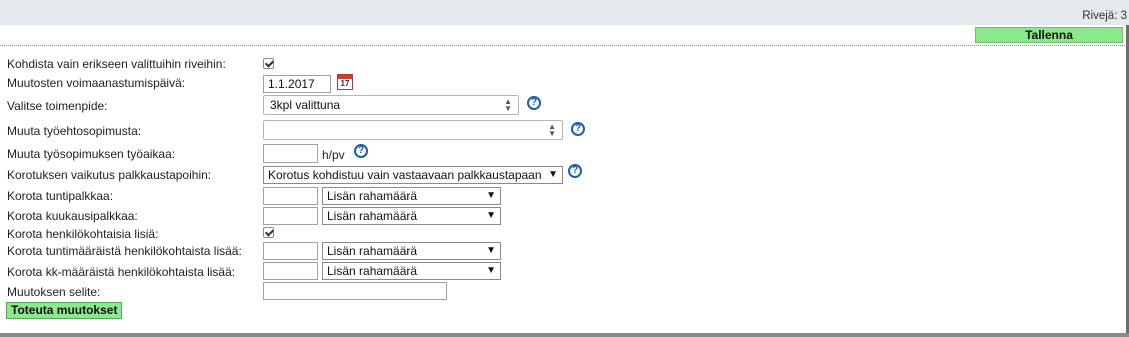 The height and width of the screenshot is (337, 1129). I want to click on only-selected-checkbox, so click(268, 63).